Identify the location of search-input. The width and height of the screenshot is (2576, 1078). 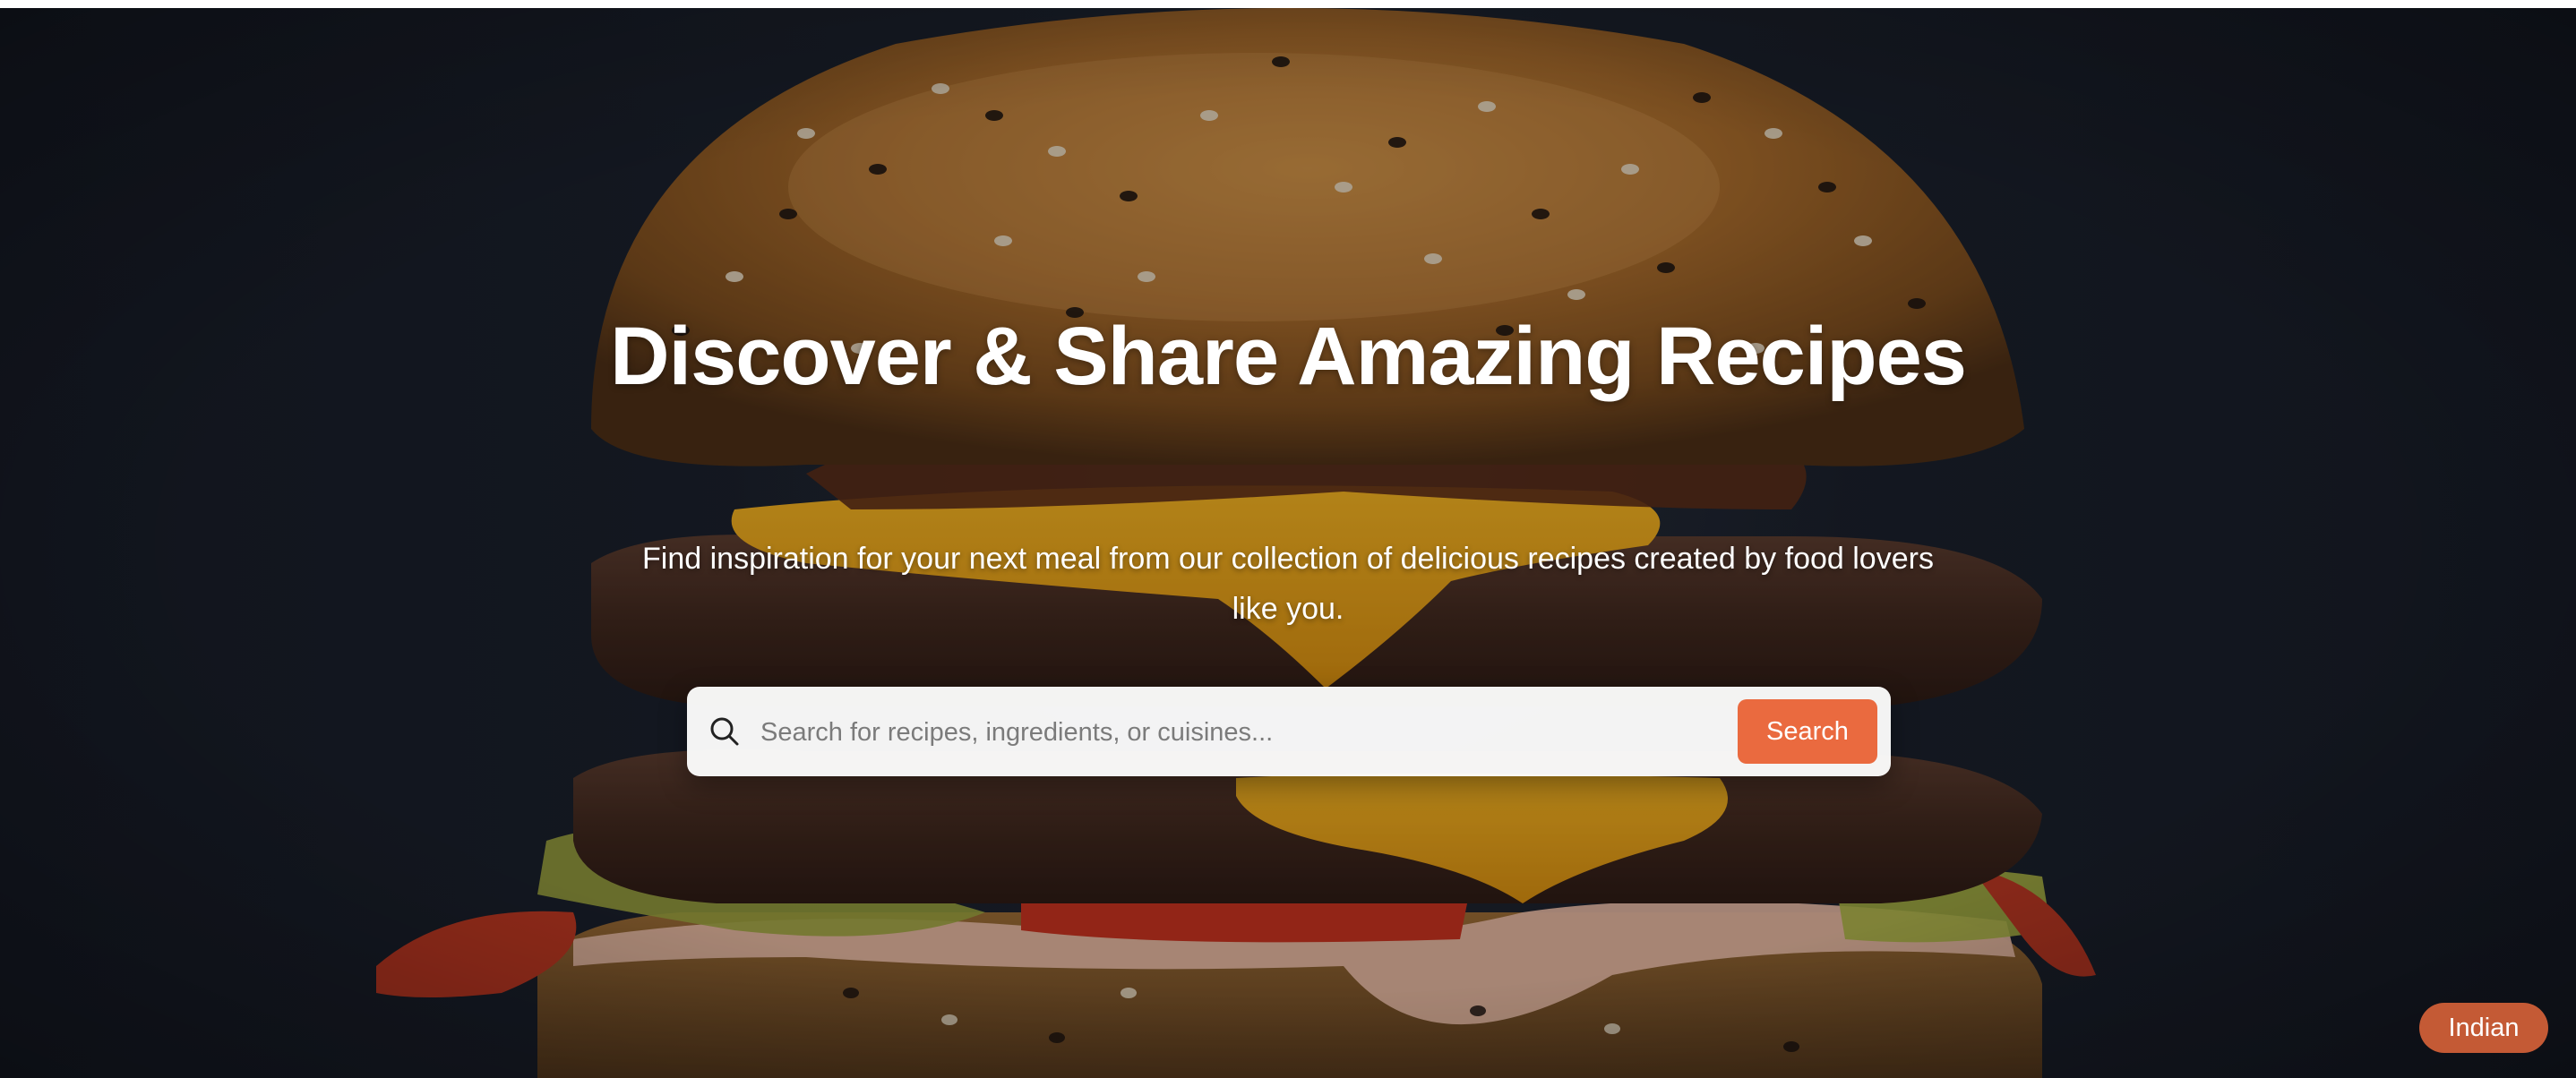
(1208, 732).